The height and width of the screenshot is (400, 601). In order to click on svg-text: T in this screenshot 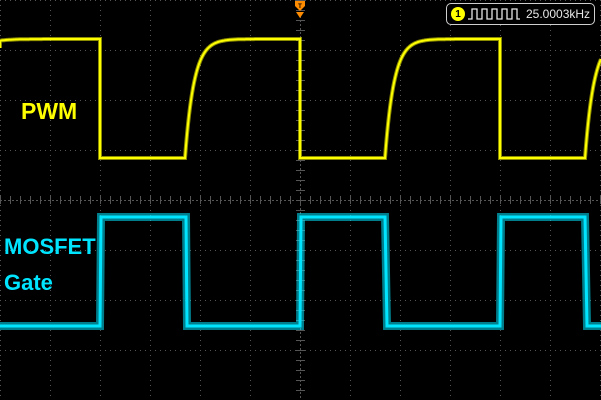, I will do `click(300, 7)`.